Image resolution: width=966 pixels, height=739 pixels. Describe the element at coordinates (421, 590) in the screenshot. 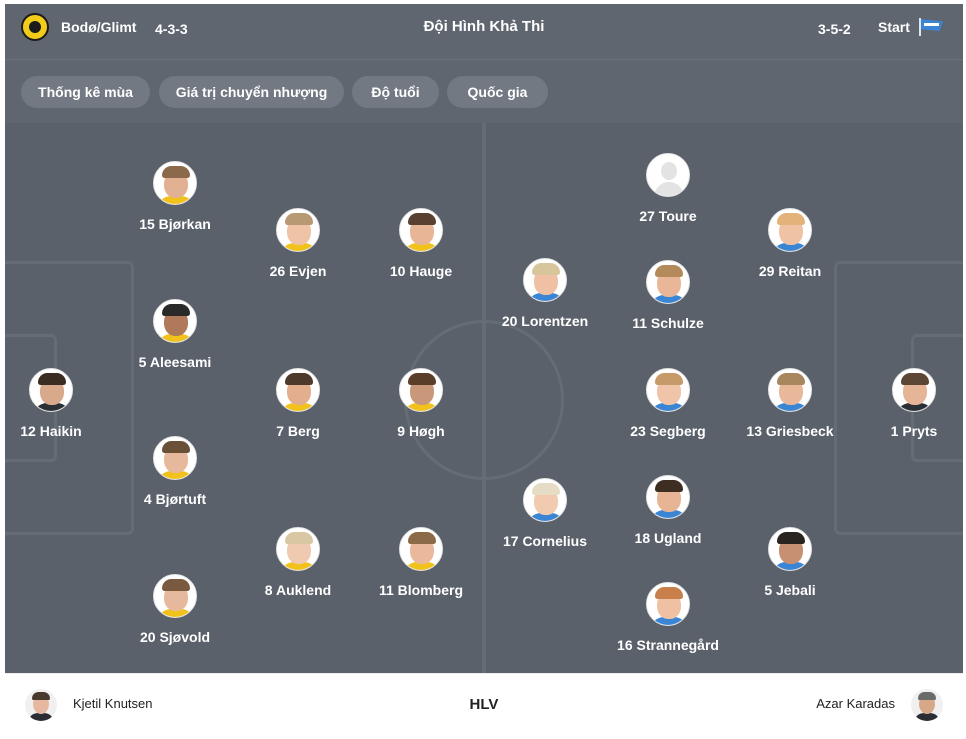

I see `player-name: 11 Blomberg` at that location.